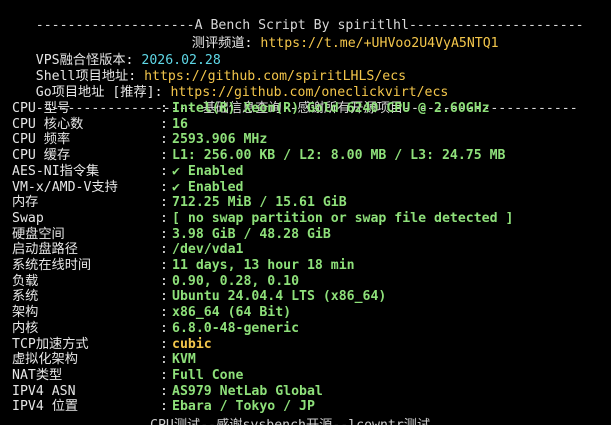 The width and height of the screenshot is (611, 425). I want to click on info-label: 内存, so click(25, 203).